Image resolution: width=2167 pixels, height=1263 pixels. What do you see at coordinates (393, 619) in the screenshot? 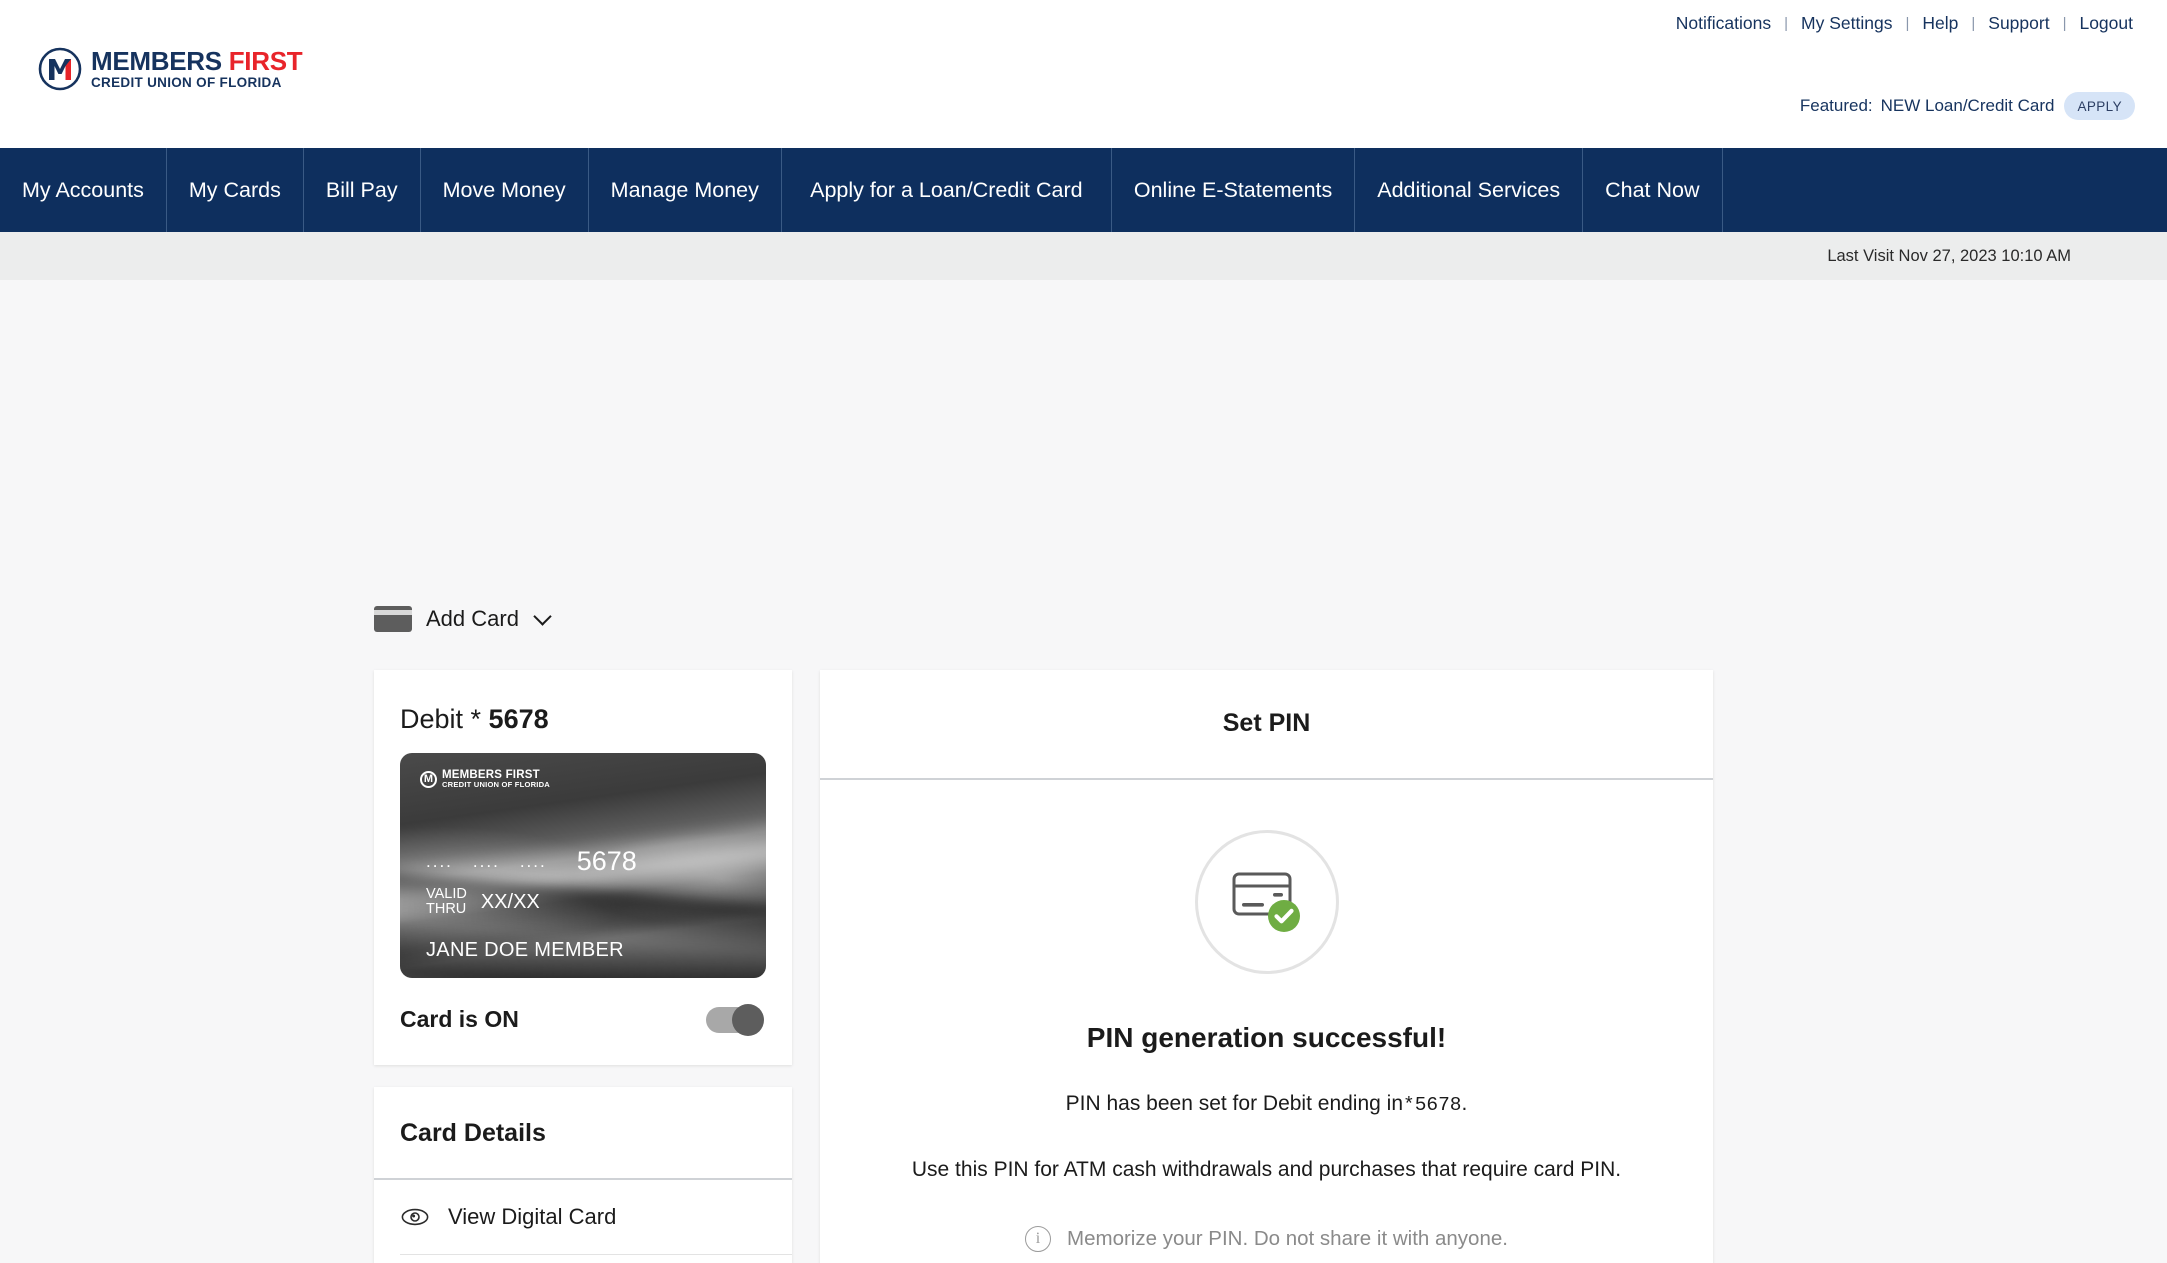
I see `credit-card-icon` at bounding box center [393, 619].